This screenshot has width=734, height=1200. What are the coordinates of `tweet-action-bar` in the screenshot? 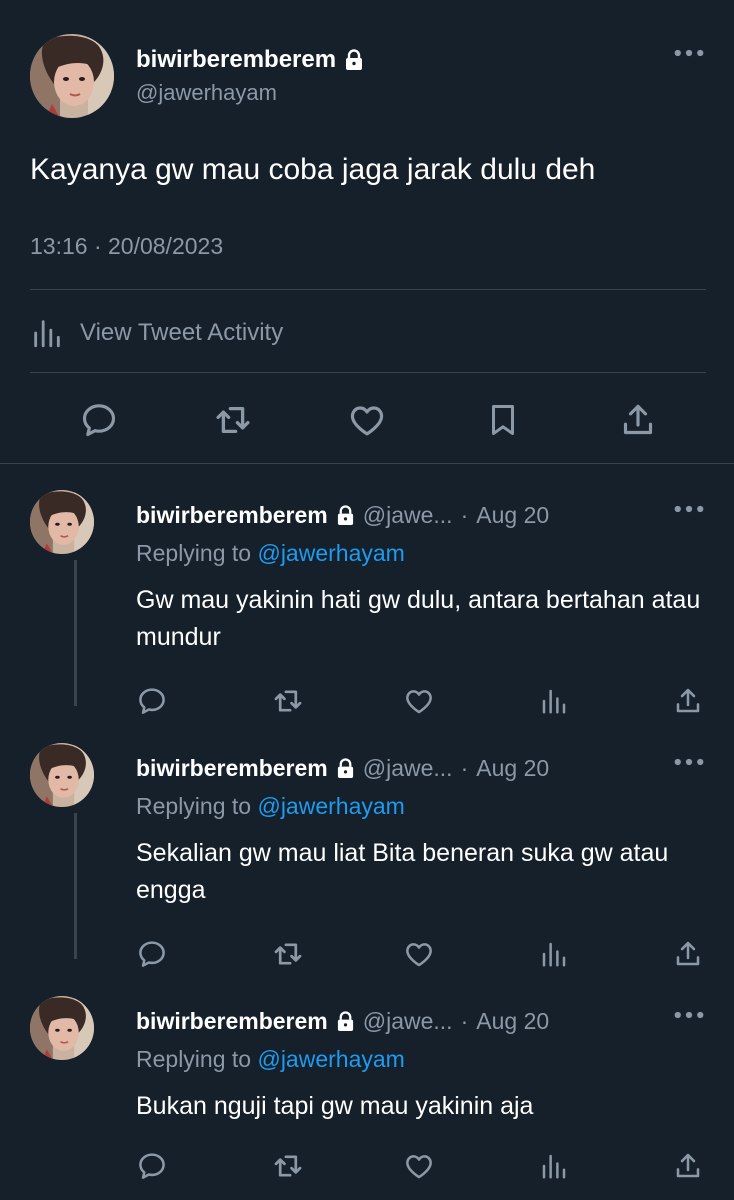 It's located at (367, 421).